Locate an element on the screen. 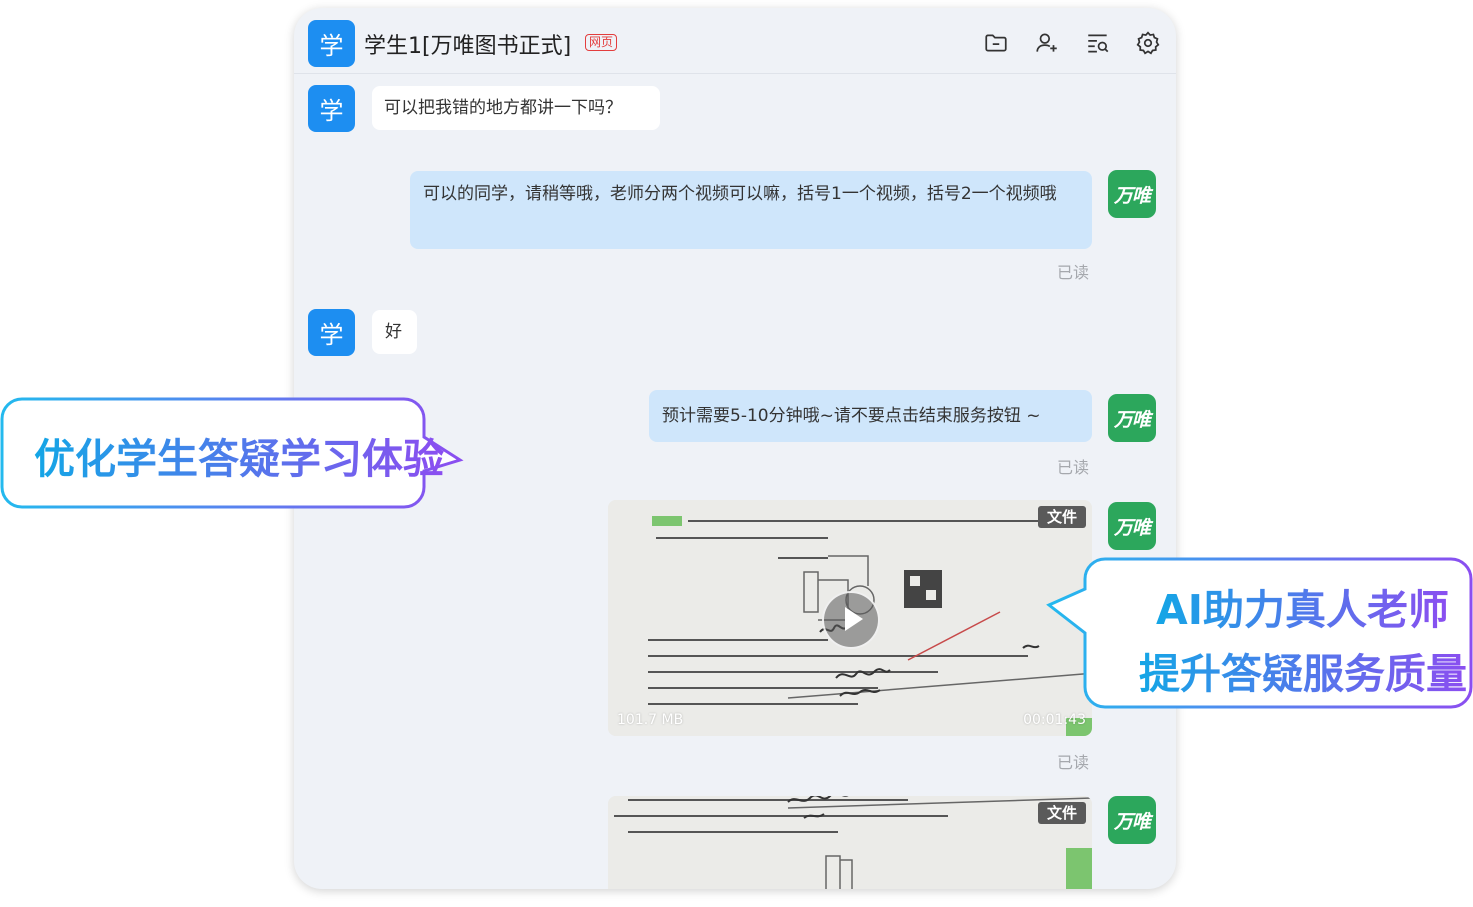 This screenshot has height=907, width=1473. header-avatar: 学 is located at coordinates (331, 43).